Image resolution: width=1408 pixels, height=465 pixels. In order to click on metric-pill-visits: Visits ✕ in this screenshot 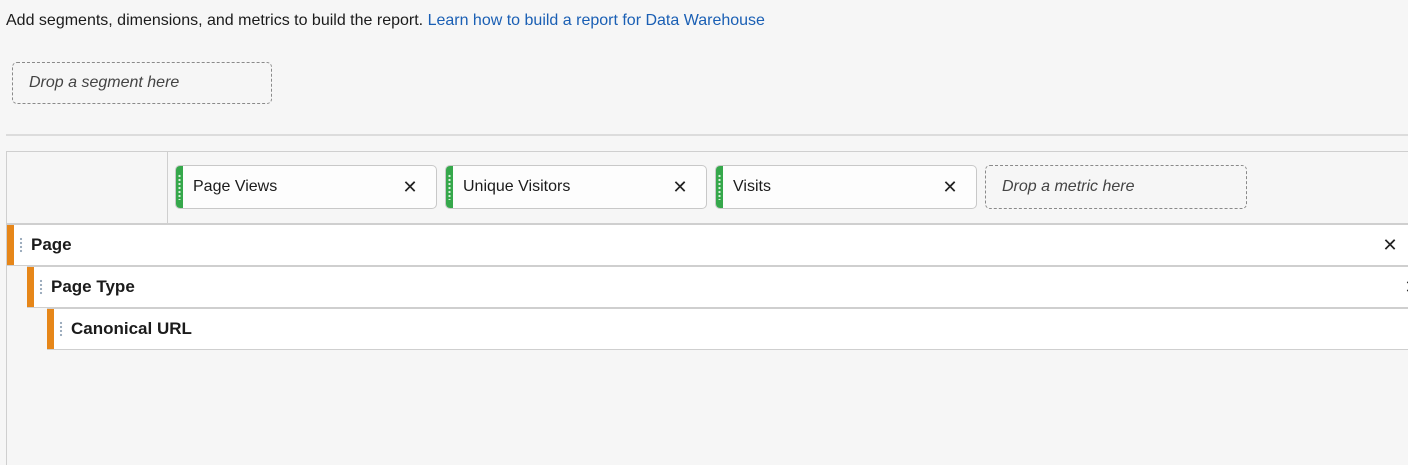, I will do `click(846, 187)`.